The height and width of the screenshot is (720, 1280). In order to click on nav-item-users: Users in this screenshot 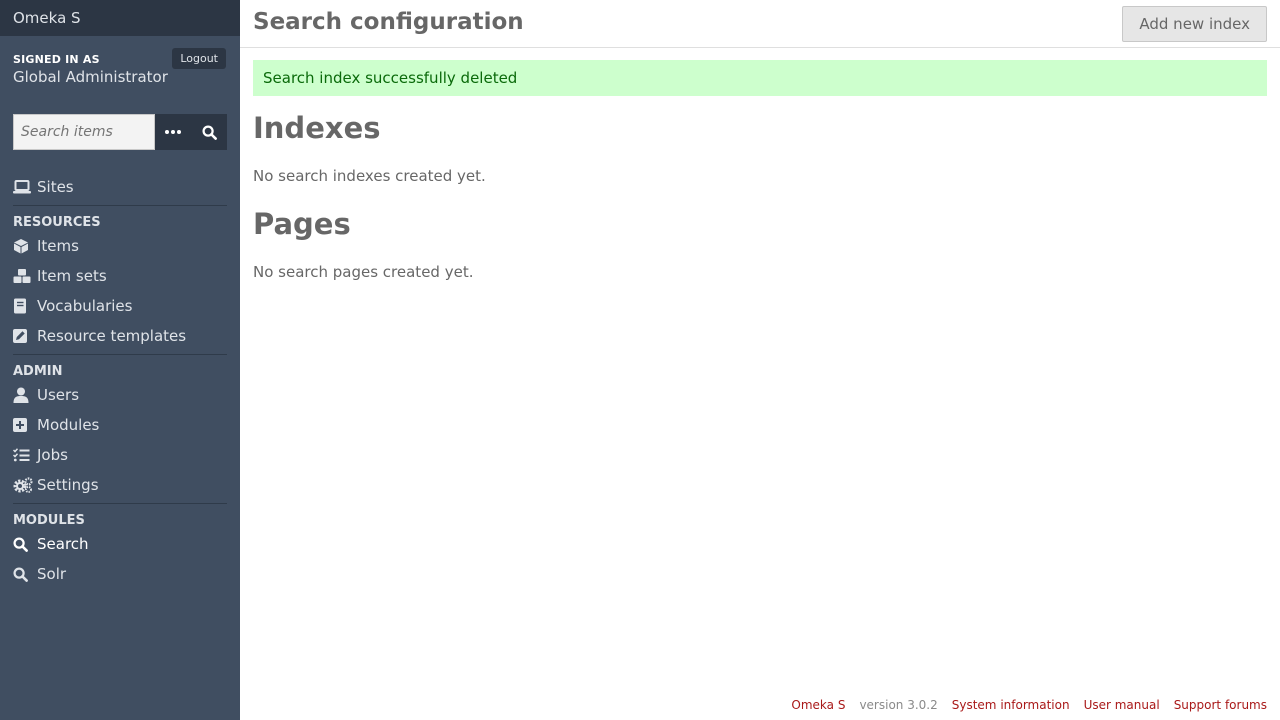, I will do `click(120, 395)`.